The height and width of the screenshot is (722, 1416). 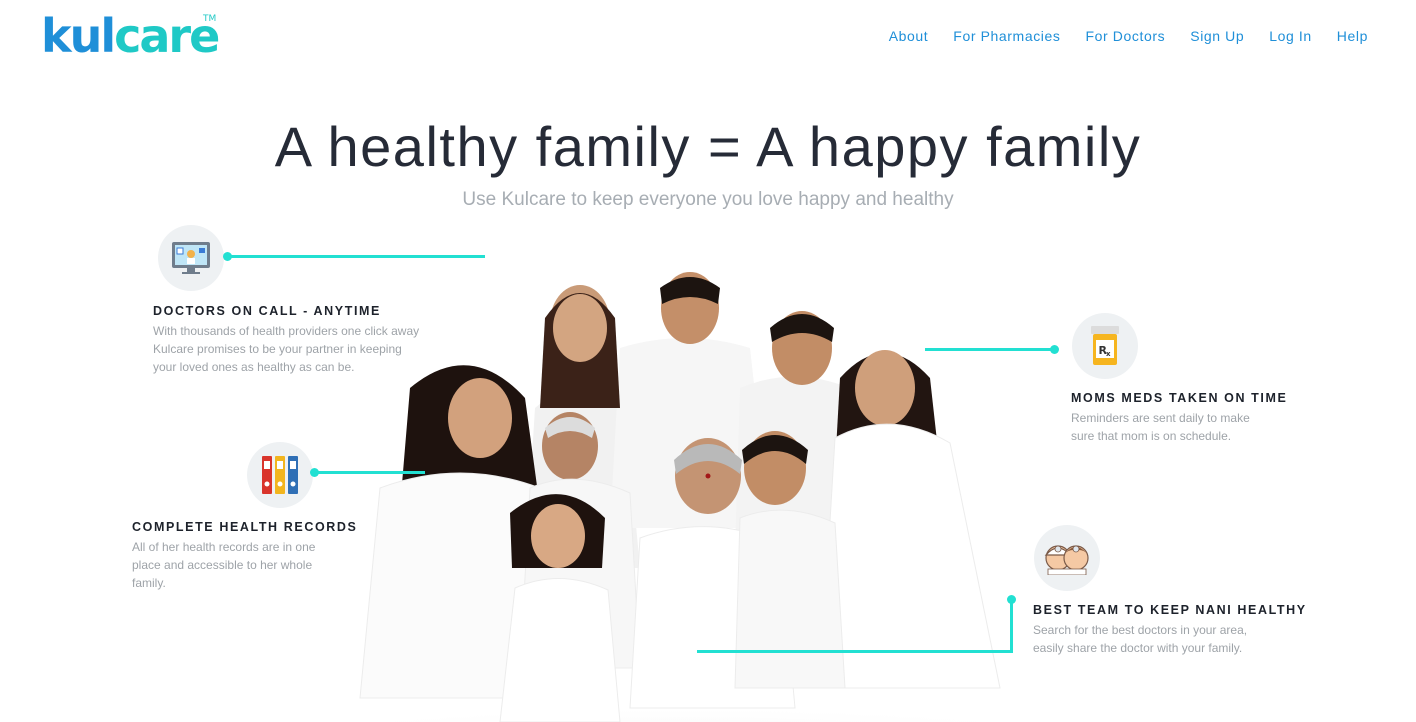 What do you see at coordinates (909, 36) in the screenshot?
I see `nav-about: About` at bounding box center [909, 36].